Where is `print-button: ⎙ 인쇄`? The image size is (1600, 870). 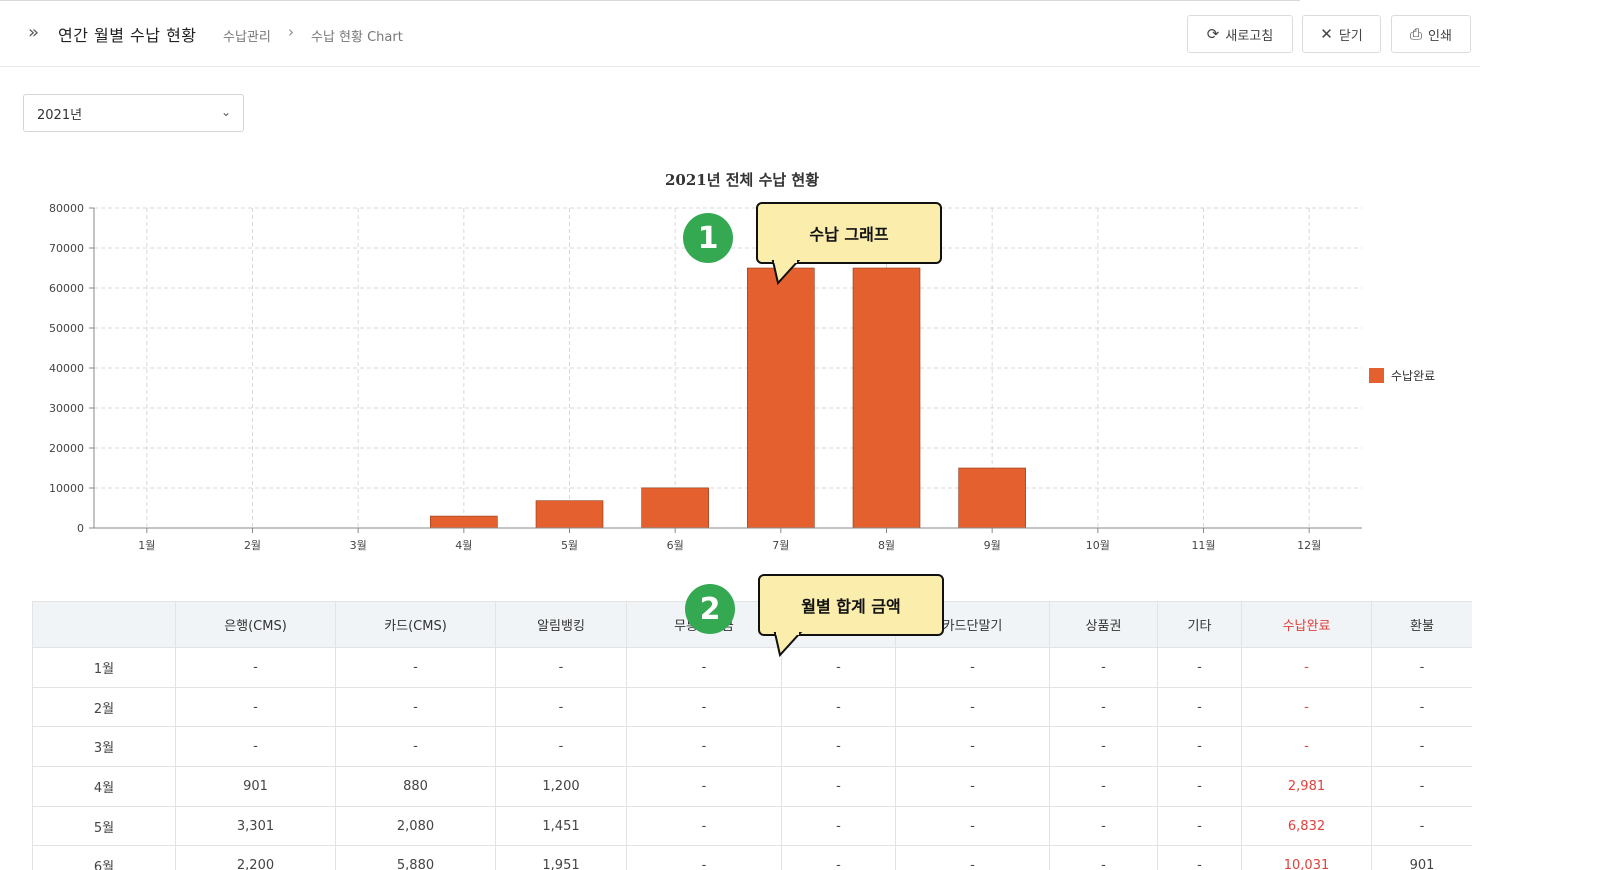
print-button: ⎙ 인쇄 is located at coordinates (1431, 34).